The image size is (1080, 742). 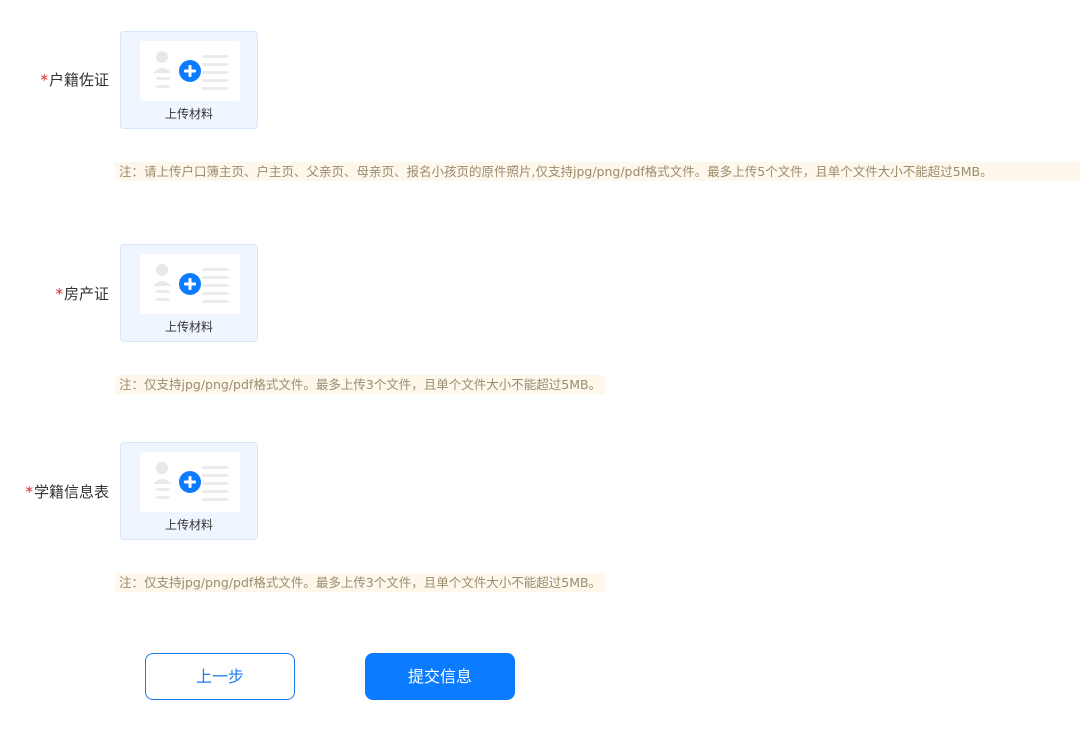 I want to click on field-label-text: 房产证, so click(x=86, y=294).